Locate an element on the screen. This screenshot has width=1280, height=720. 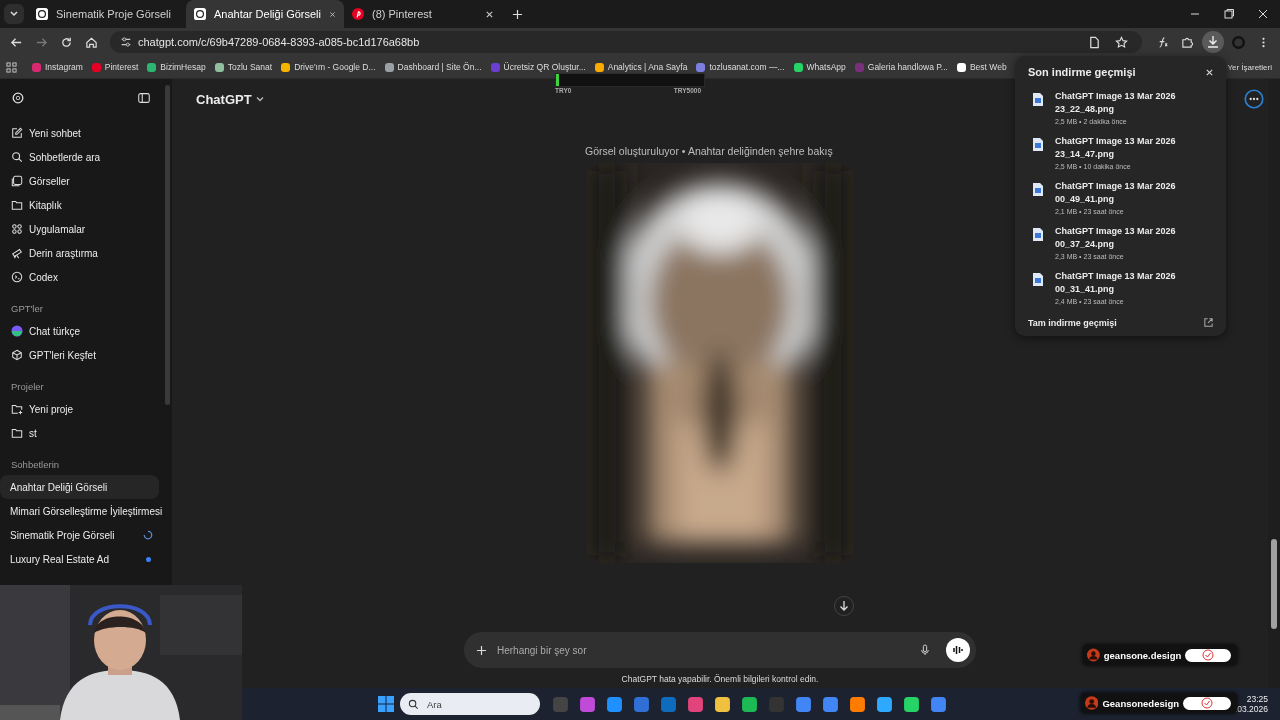
caret-icon is located at coordinates (259, 99).